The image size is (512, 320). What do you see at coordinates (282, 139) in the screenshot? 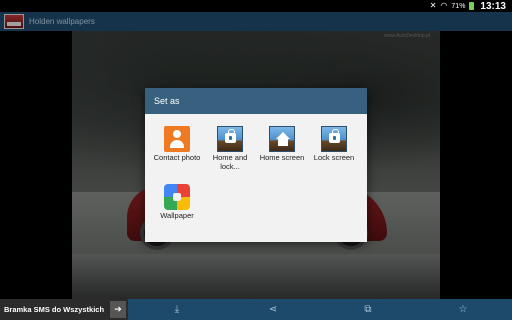
I see `home-screen-icon` at bounding box center [282, 139].